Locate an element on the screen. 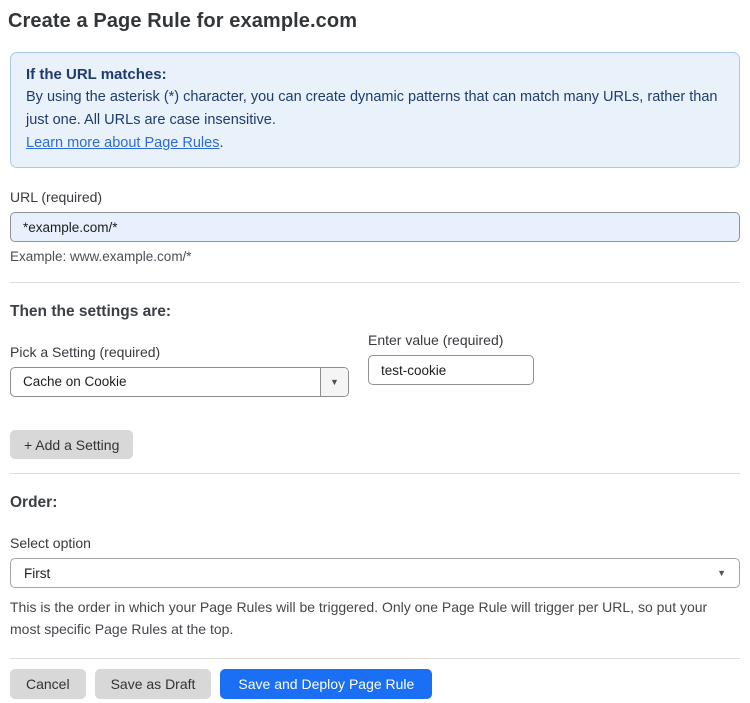  learn-more-link: Learn more about Page Rules is located at coordinates (122, 143).